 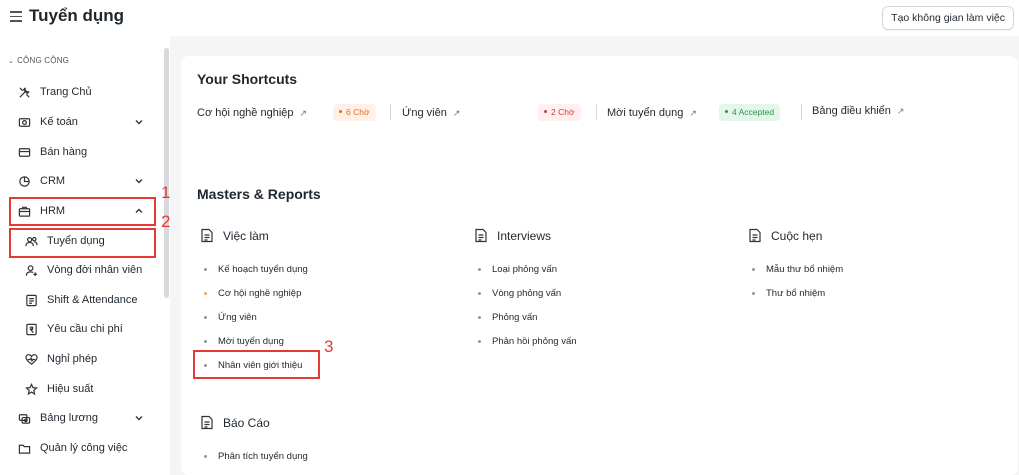 I want to click on sidebar-item-employee-lifecycle: Vòng đời nhân viên, so click(x=89, y=270).